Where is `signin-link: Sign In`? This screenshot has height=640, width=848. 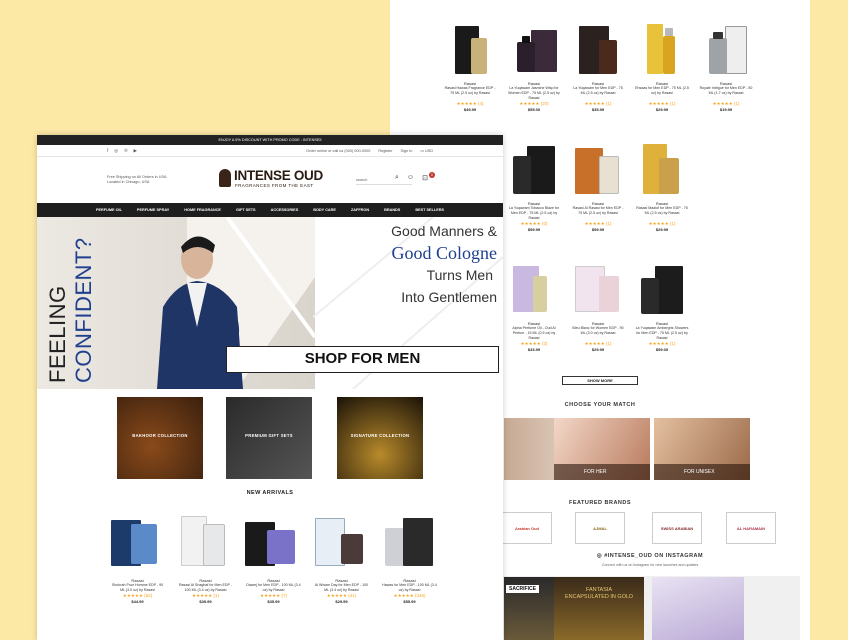
signin-link: Sign In is located at coordinates (406, 151).